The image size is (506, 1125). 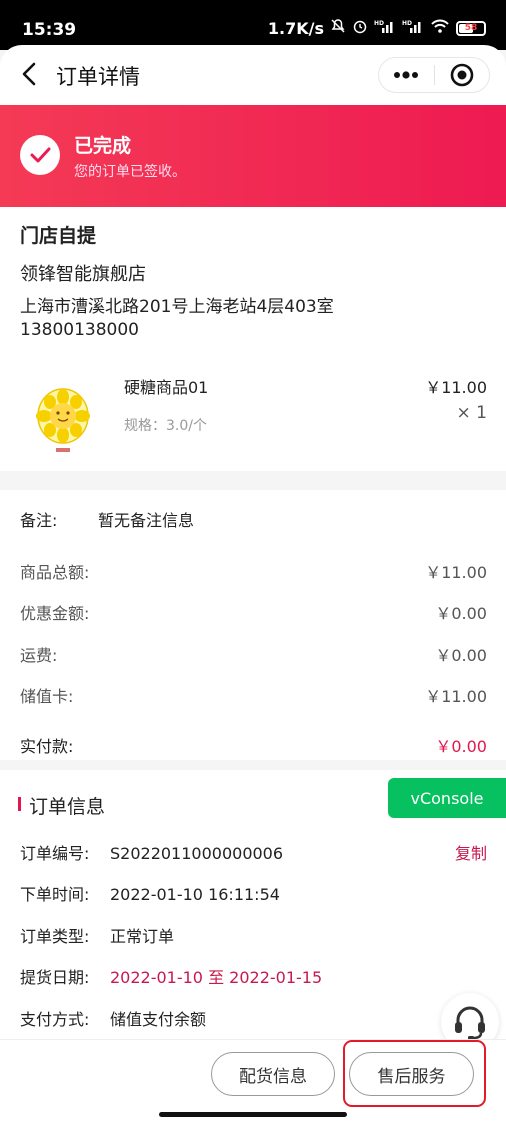 I want to click on summary-row-shipping: 运费: ￥0.00, so click(x=253, y=654).